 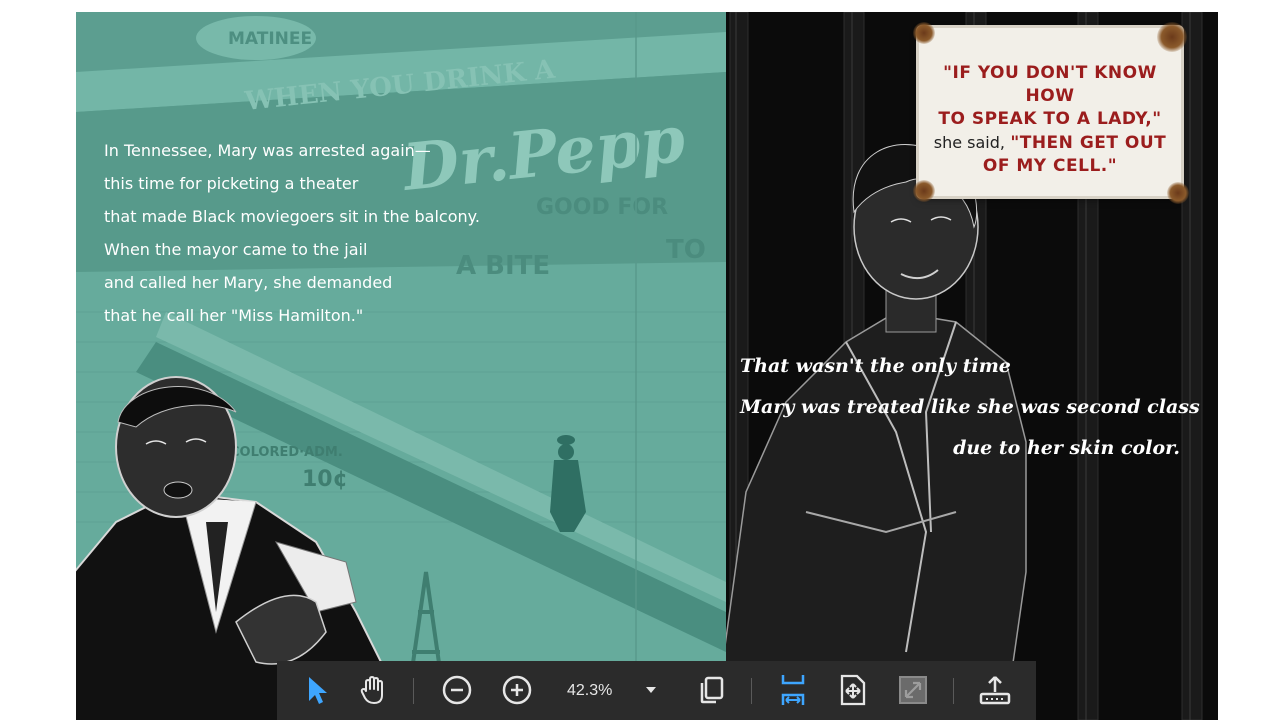 I want to click on expand-icon, so click(x=913, y=690).